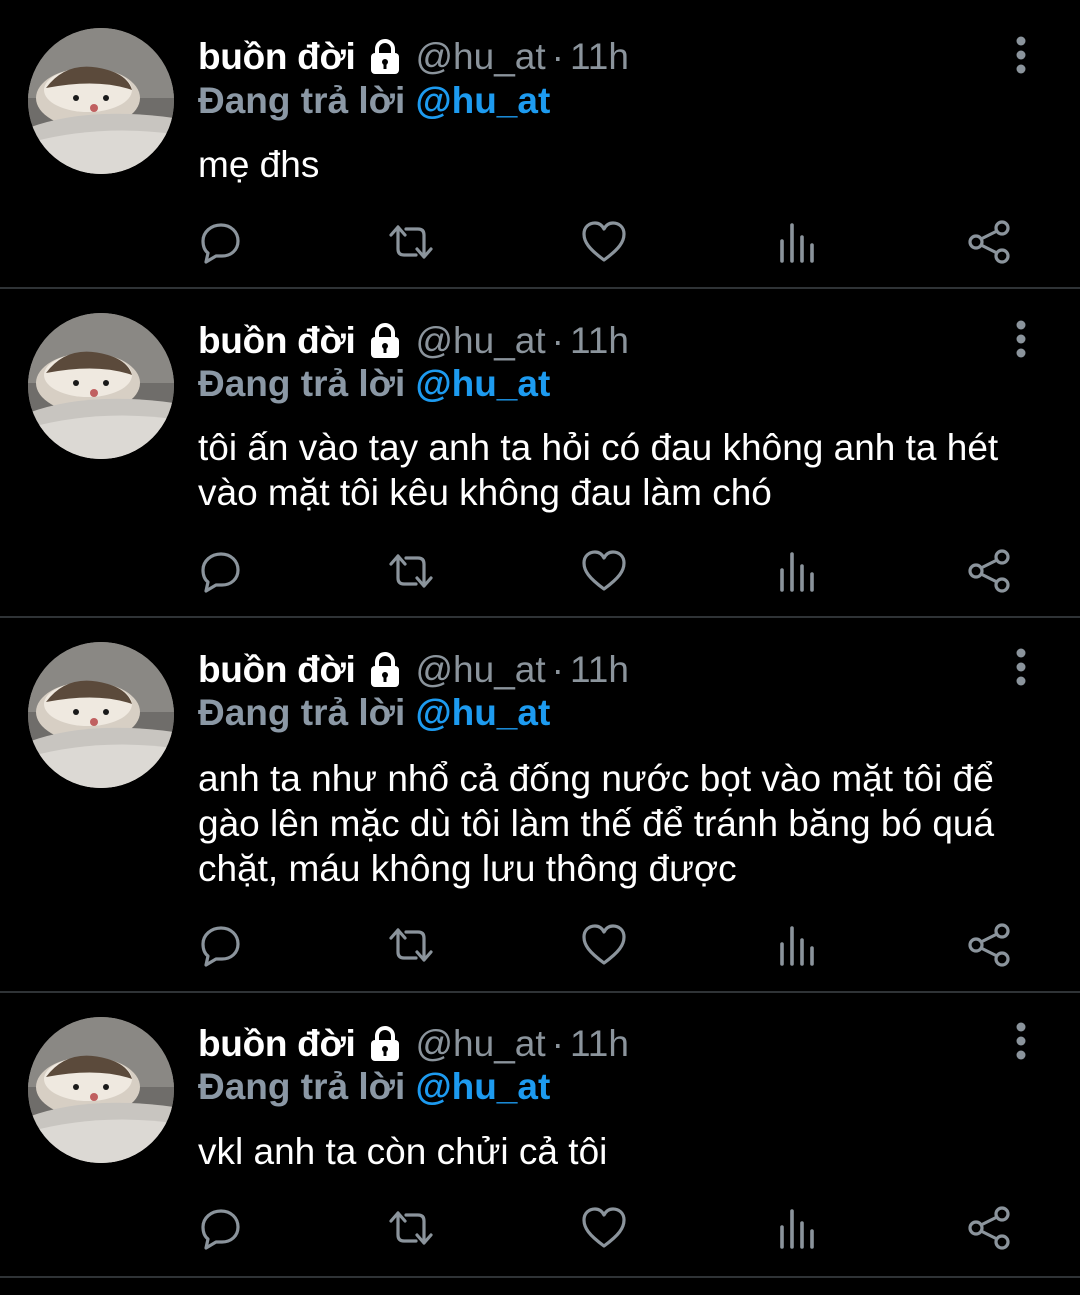 The height and width of the screenshot is (1295, 1080). What do you see at coordinates (403, 1151) in the screenshot?
I see `tweet-text: vkl anh ta còn chửi cả tôi` at bounding box center [403, 1151].